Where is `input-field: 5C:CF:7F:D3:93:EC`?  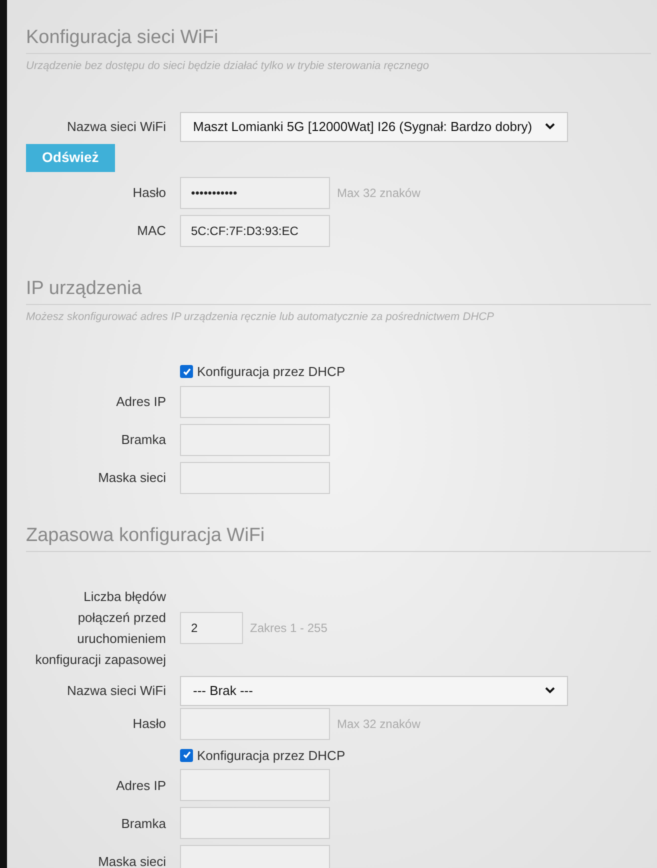 input-field: 5C:CF:7F:D3:93:EC is located at coordinates (255, 230).